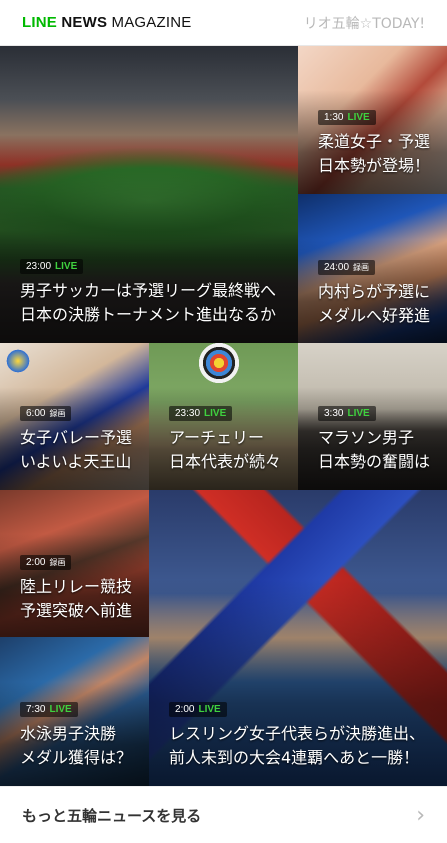 This screenshot has height=843, width=447. What do you see at coordinates (74, 416) in the screenshot?
I see `news-tile-volleyball: 6:00 録画 女子バレー予選 いよいよ天王山` at bounding box center [74, 416].